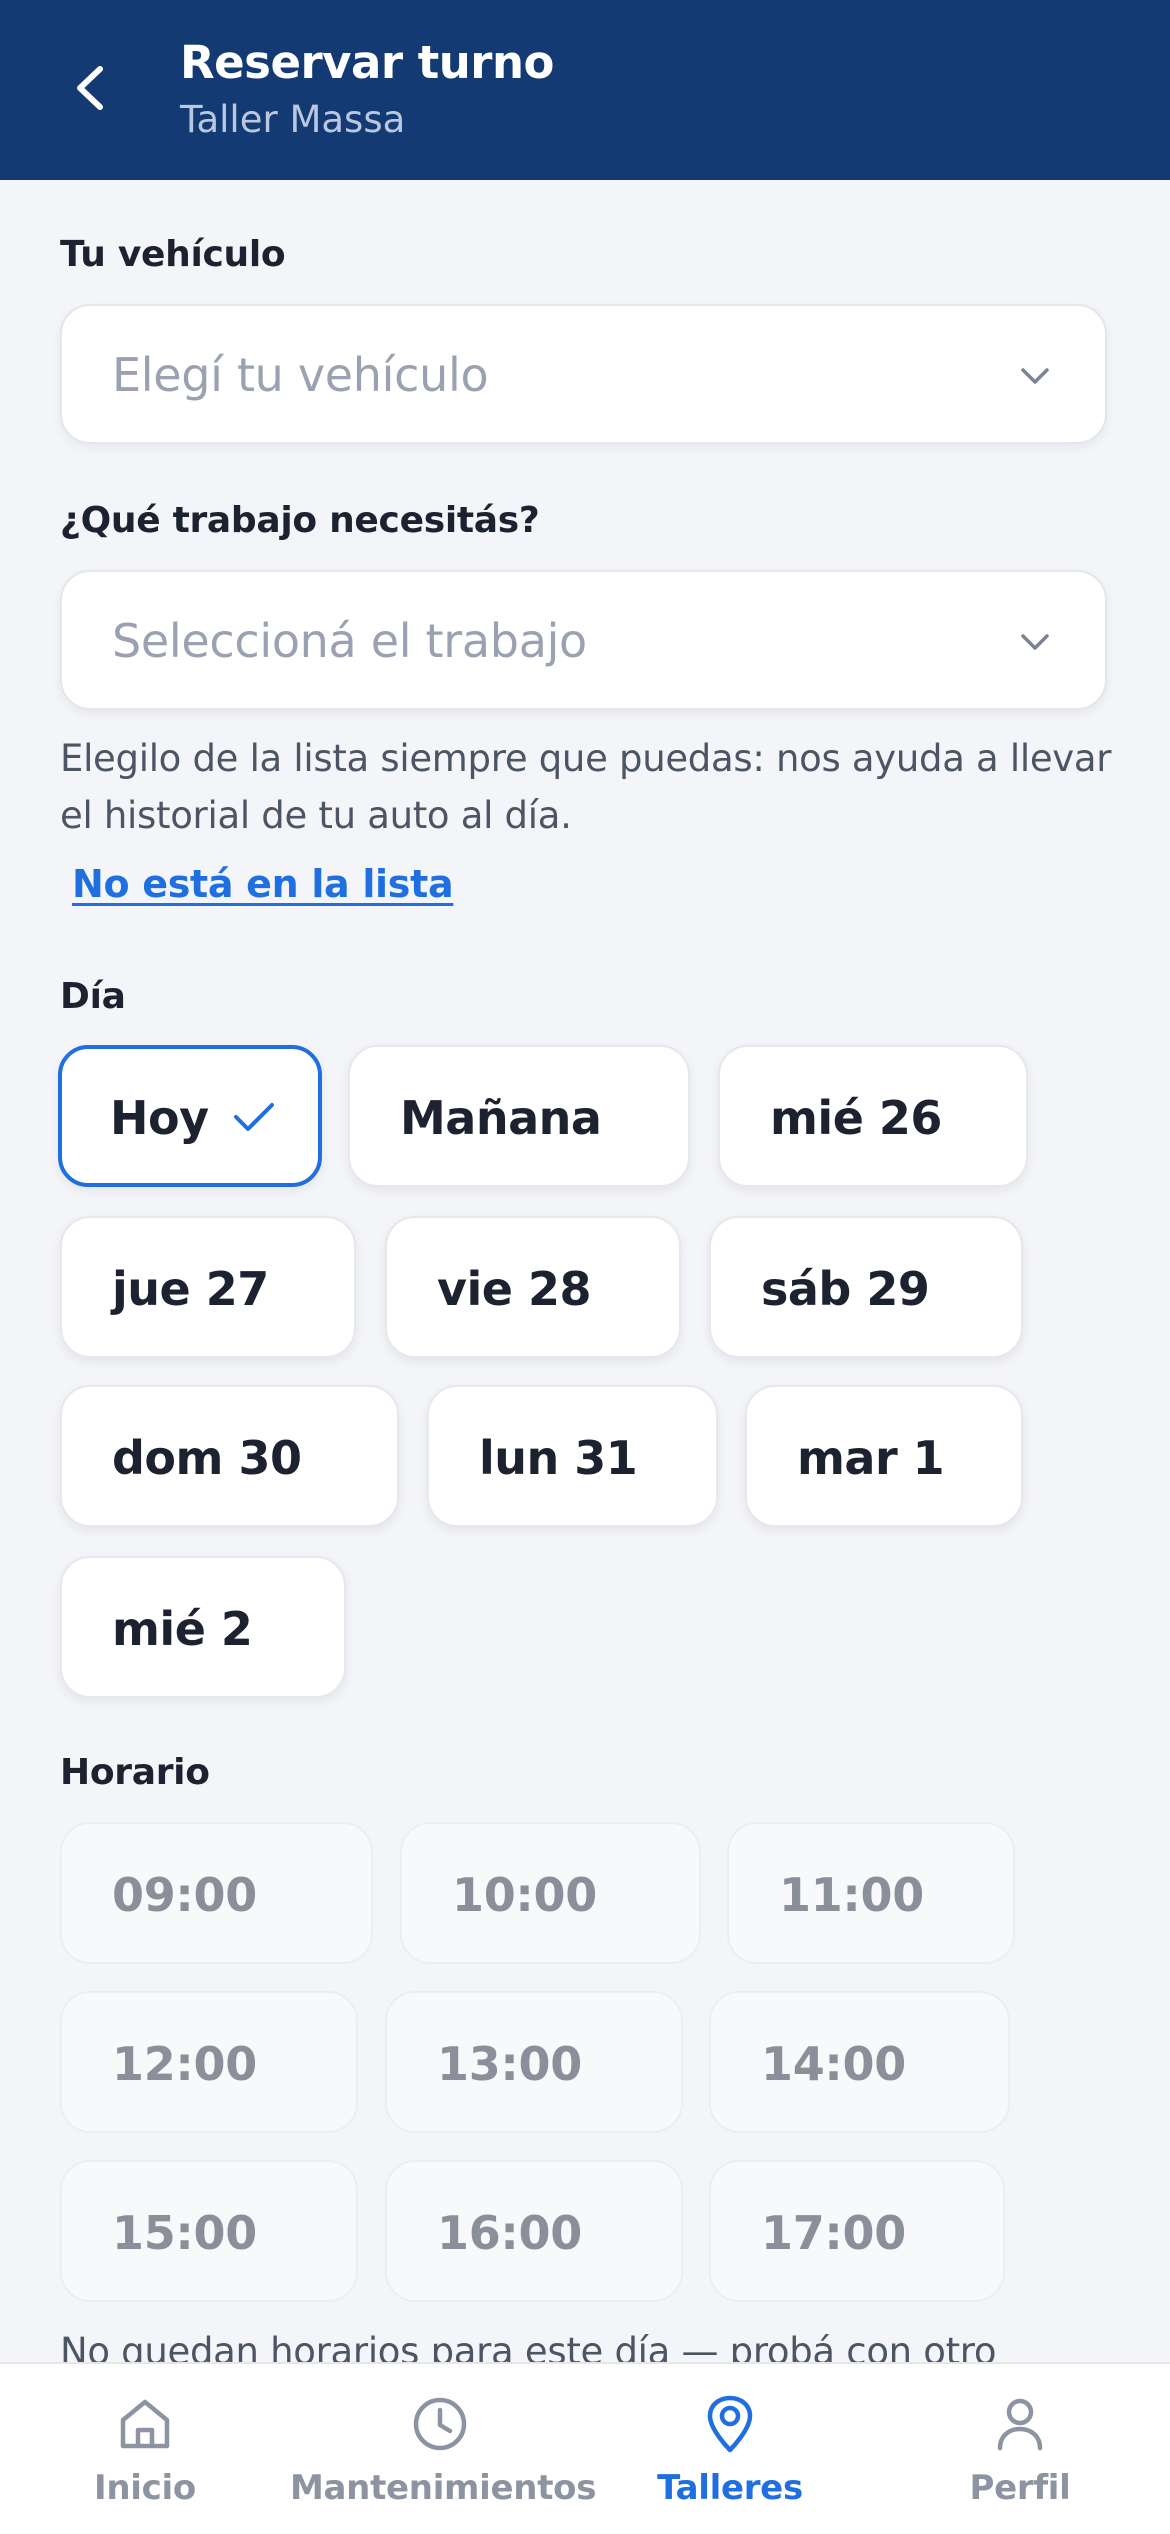 The height and width of the screenshot is (2534, 1170). What do you see at coordinates (583, 374) in the screenshot?
I see `vehicle-select: Elegí tu vehículo` at bounding box center [583, 374].